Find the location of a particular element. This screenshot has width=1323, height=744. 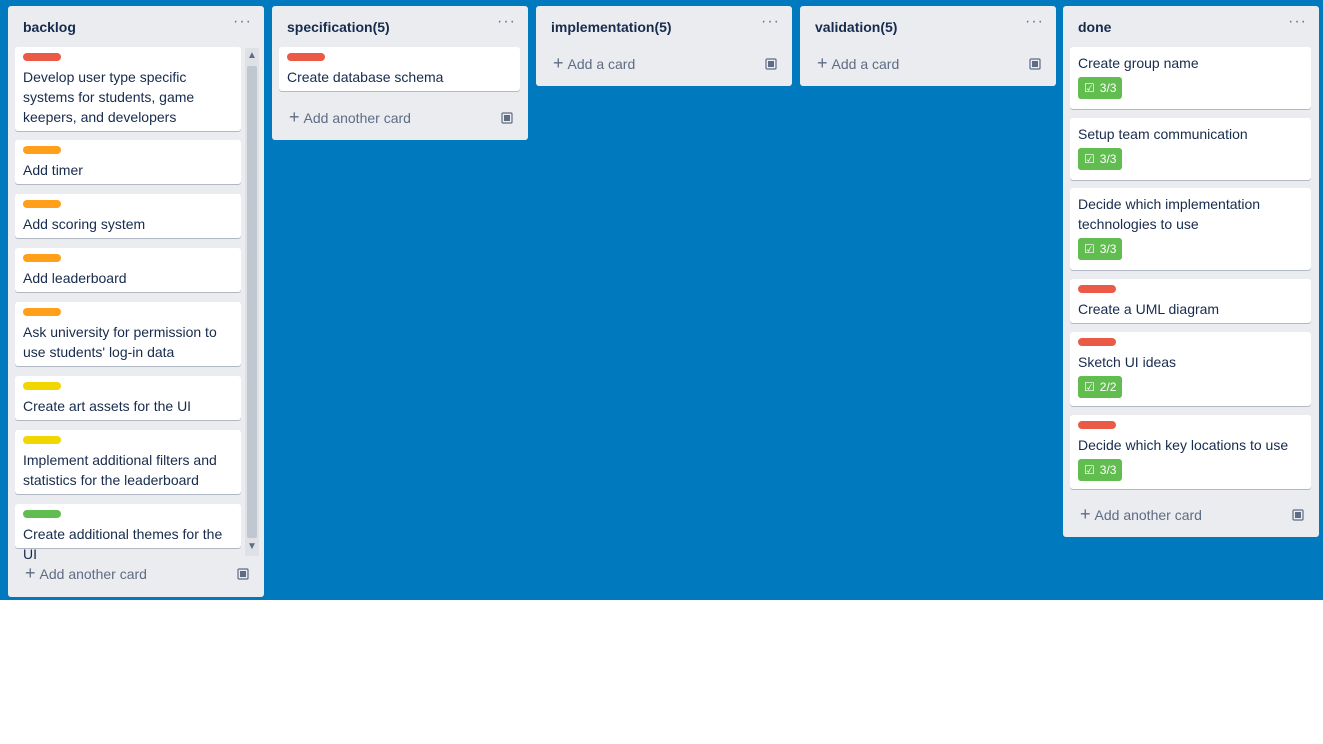

list-scrollbar: ▲ ▼ is located at coordinates (252, 302).